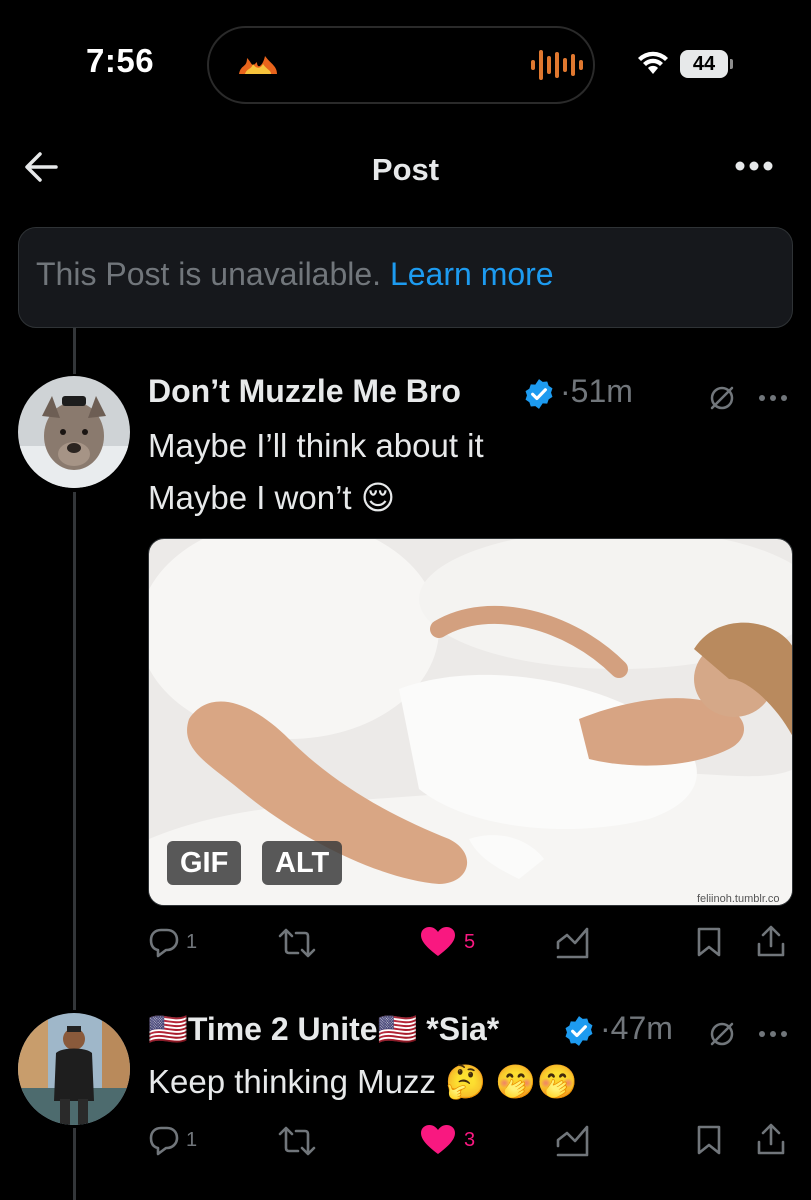 The height and width of the screenshot is (1200, 811). I want to click on author-name-suffix: *Sia*, so click(463, 1029).